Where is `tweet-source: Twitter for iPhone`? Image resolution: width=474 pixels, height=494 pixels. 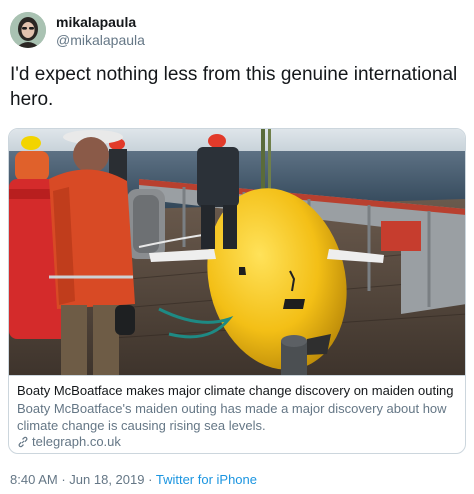 tweet-source: Twitter for iPhone is located at coordinates (206, 479).